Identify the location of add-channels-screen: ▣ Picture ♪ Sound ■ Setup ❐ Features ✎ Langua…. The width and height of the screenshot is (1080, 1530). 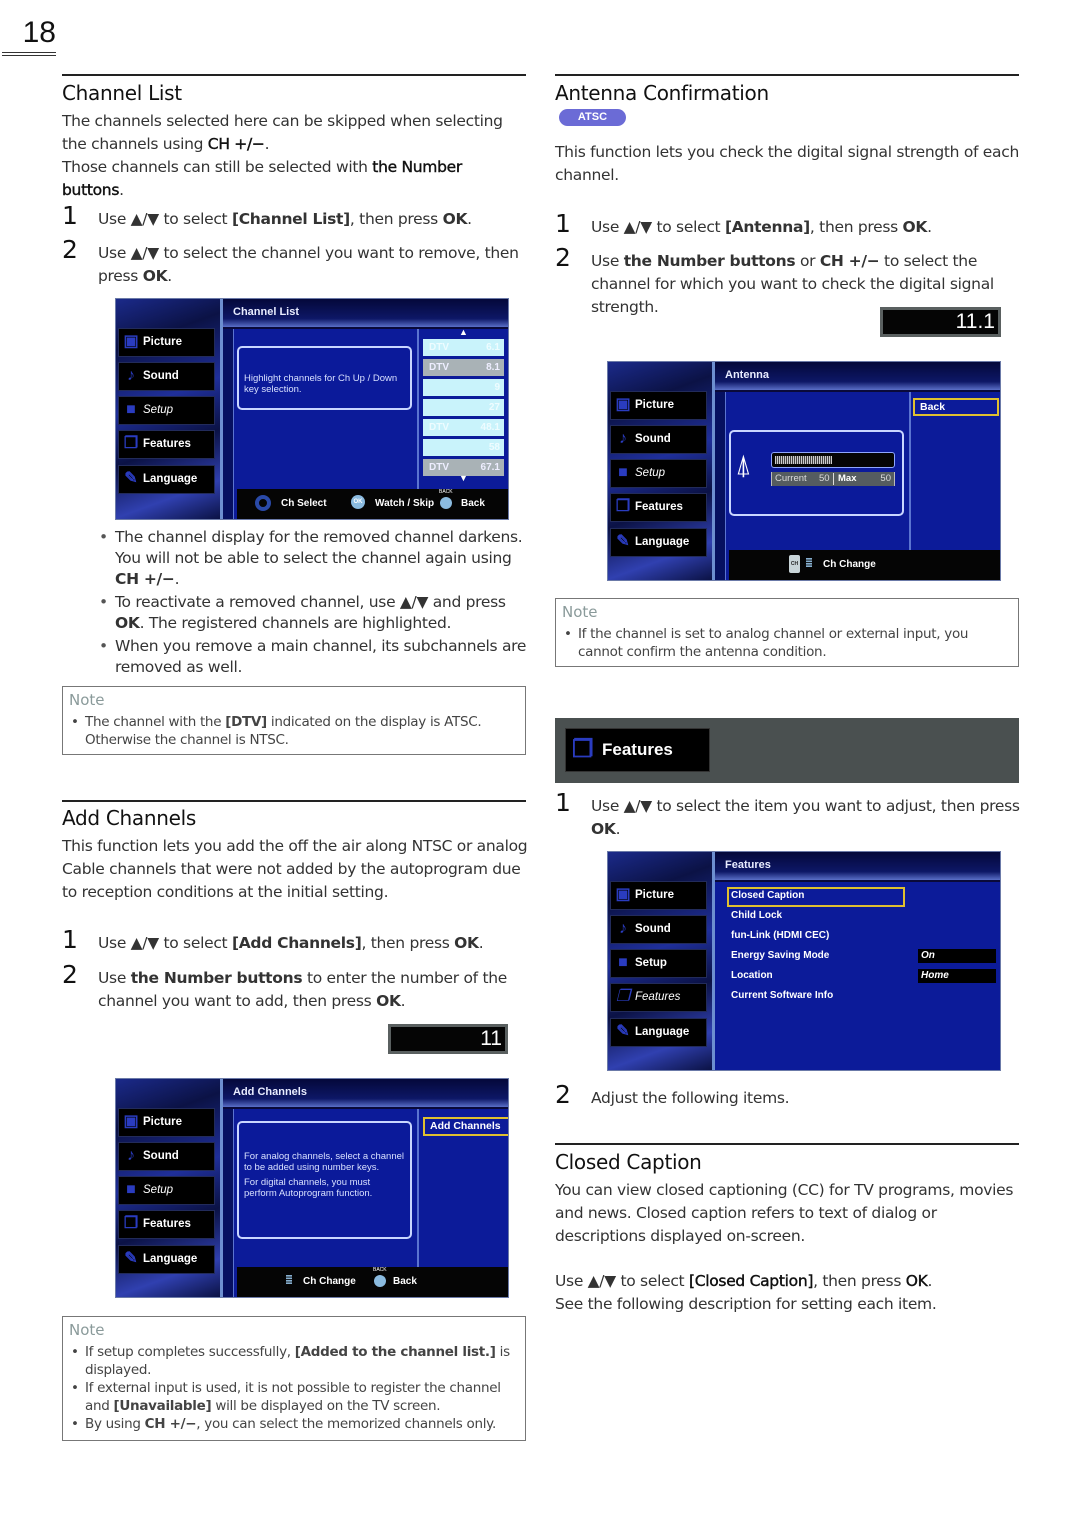
(312, 1188).